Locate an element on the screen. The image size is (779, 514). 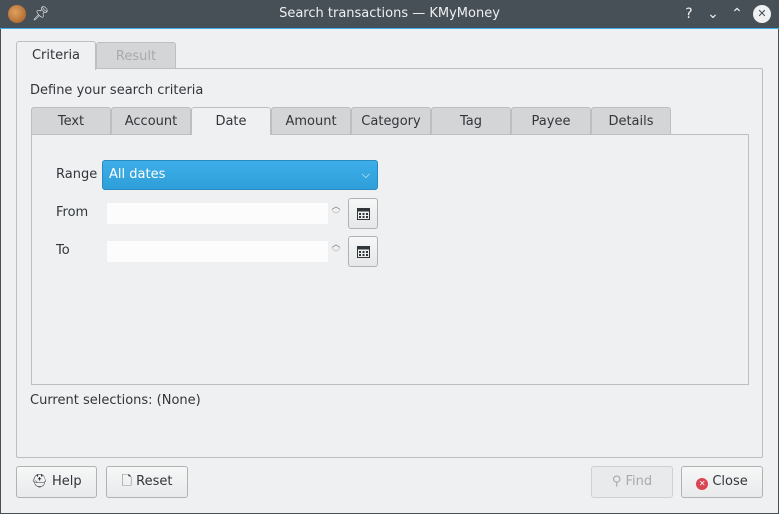
chevron-down-icon: ⌵ is located at coordinates (365, 174).